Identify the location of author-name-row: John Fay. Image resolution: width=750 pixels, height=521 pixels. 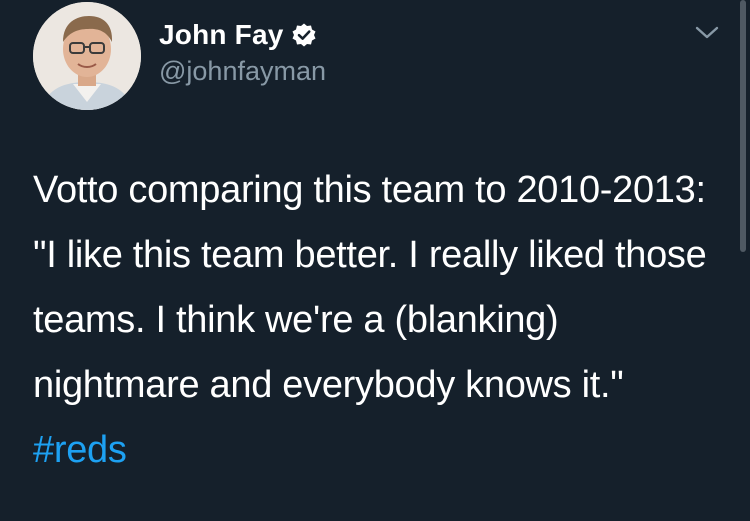
(238, 35).